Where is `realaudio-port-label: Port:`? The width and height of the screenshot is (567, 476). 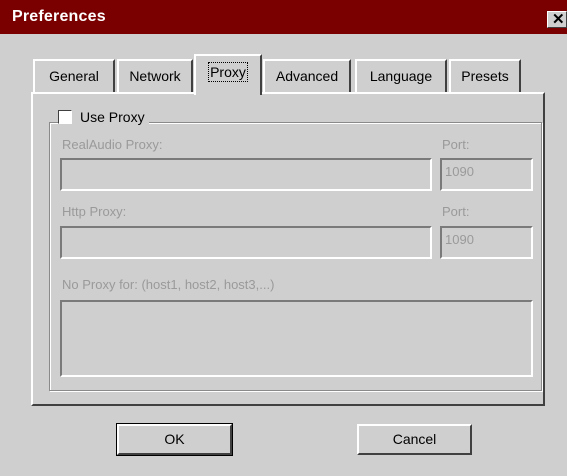
realaudio-port-label: Port: is located at coordinates (456, 144).